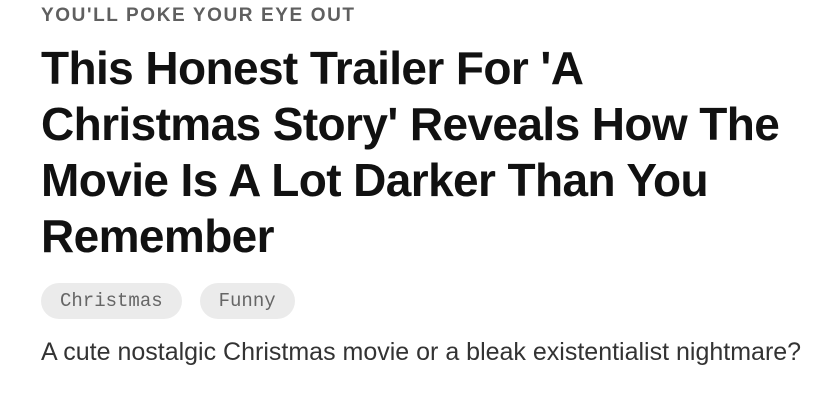 This screenshot has height=420, width=828. What do you see at coordinates (198, 15) in the screenshot?
I see `article-kicker: YOU'LL POKE YOUR EYE OUT` at bounding box center [198, 15].